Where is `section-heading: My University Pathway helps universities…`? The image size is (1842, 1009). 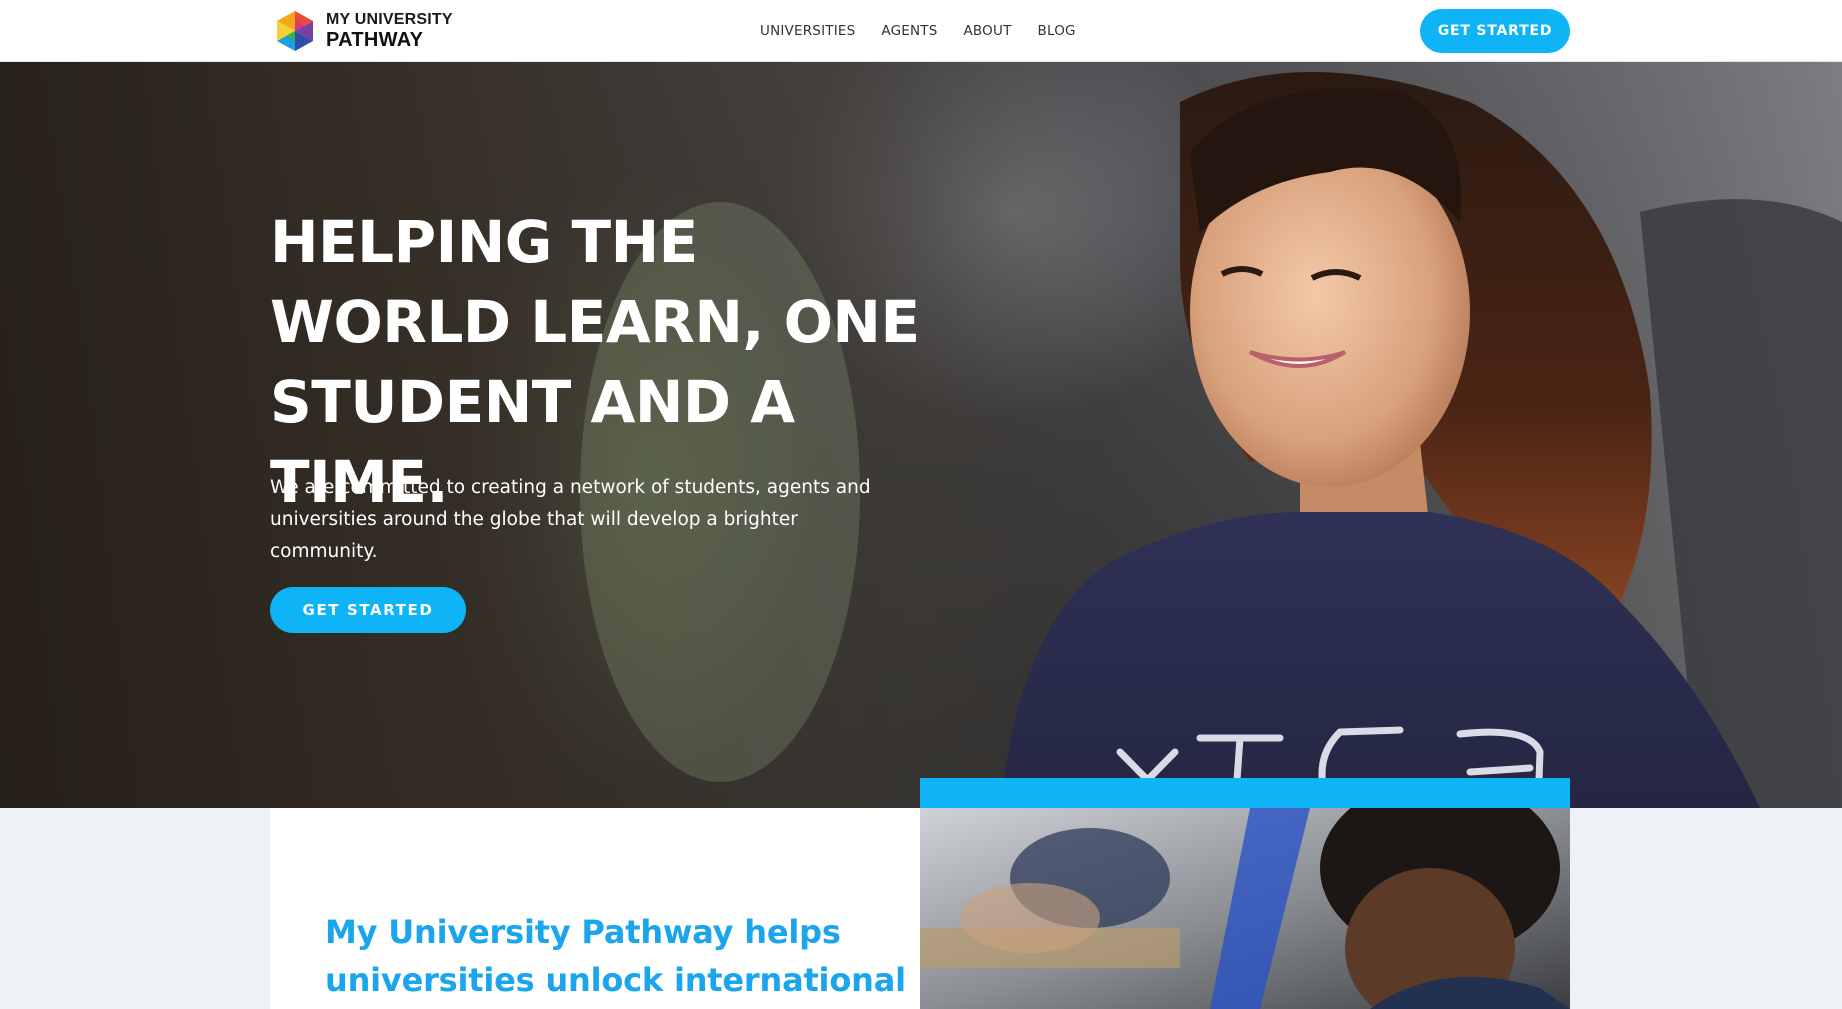 section-heading: My University Pathway helps universities… is located at coordinates (615, 956).